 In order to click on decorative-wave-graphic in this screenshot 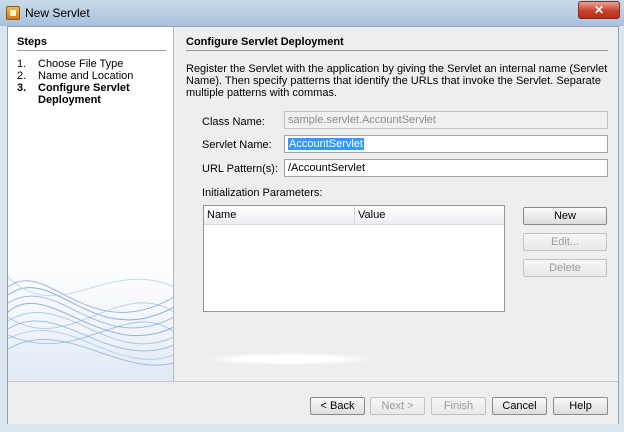, I will do `click(90, 299)`.